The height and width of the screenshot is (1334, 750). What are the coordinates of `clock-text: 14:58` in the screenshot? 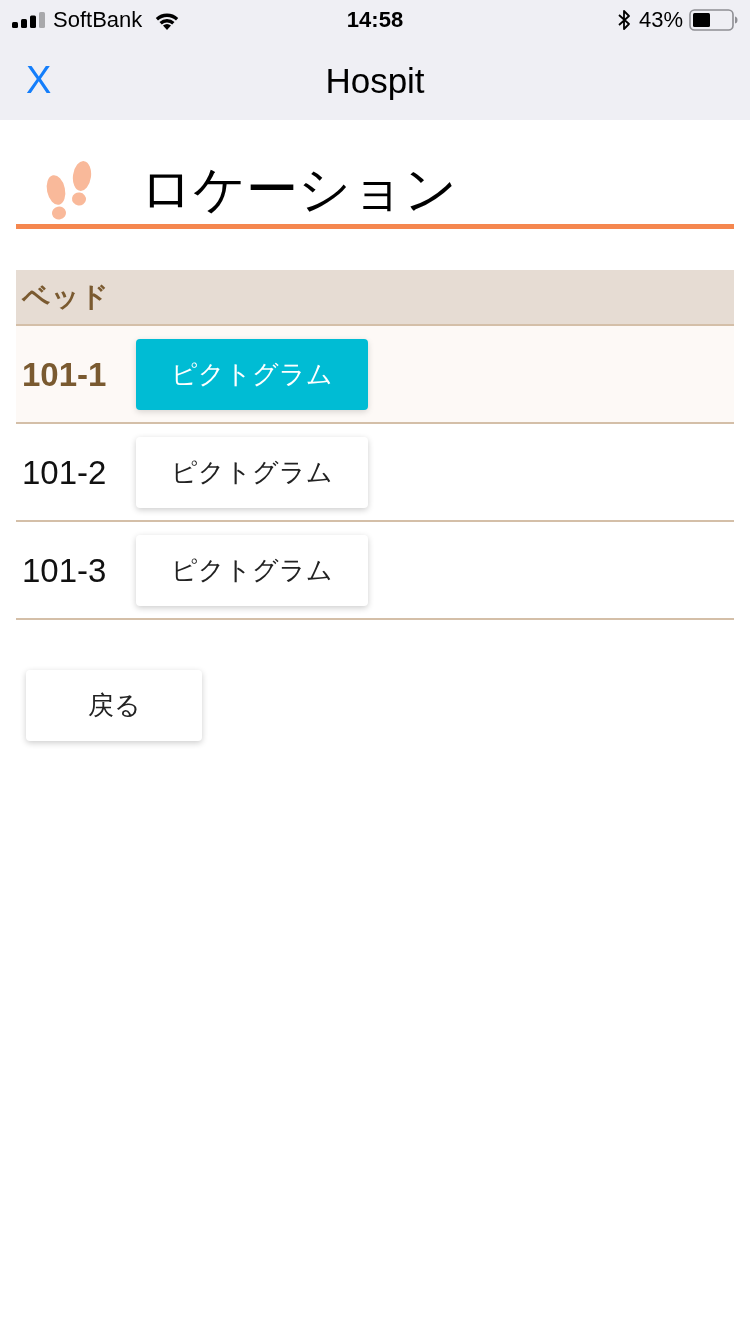 It's located at (375, 20).